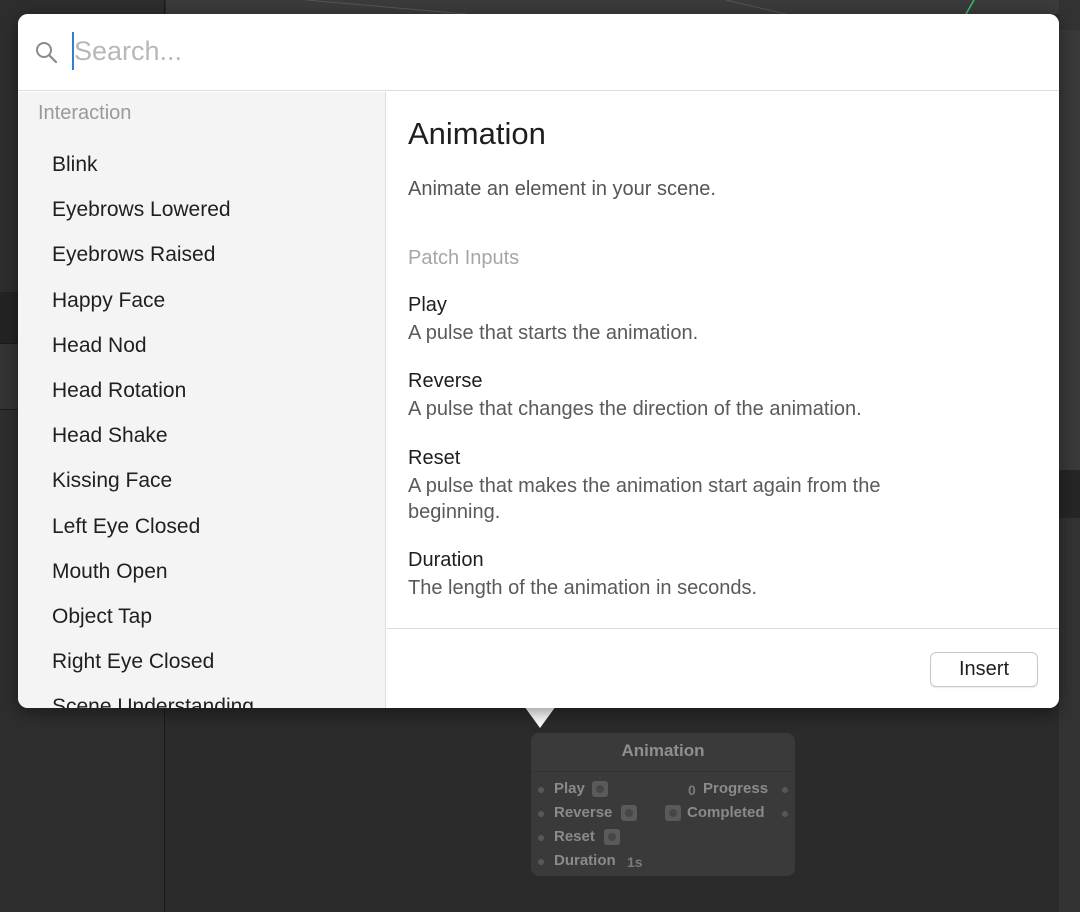  Describe the element at coordinates (569, 788) in the screenshot. I see `node-input-play: Play` at that location.